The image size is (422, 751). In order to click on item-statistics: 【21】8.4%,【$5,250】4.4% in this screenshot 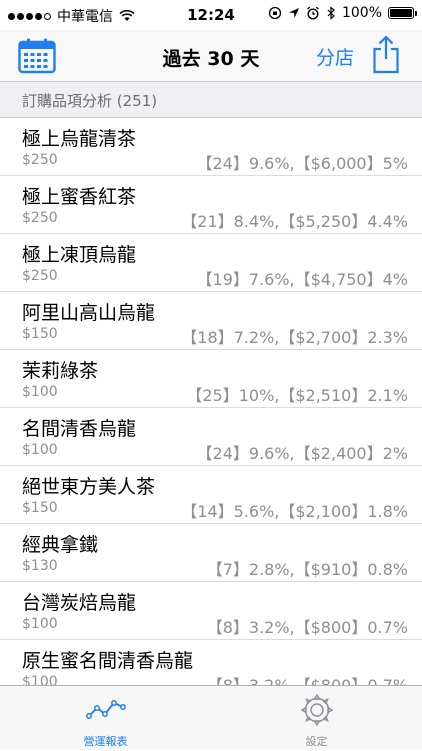, I will do `click(294, 221)`.